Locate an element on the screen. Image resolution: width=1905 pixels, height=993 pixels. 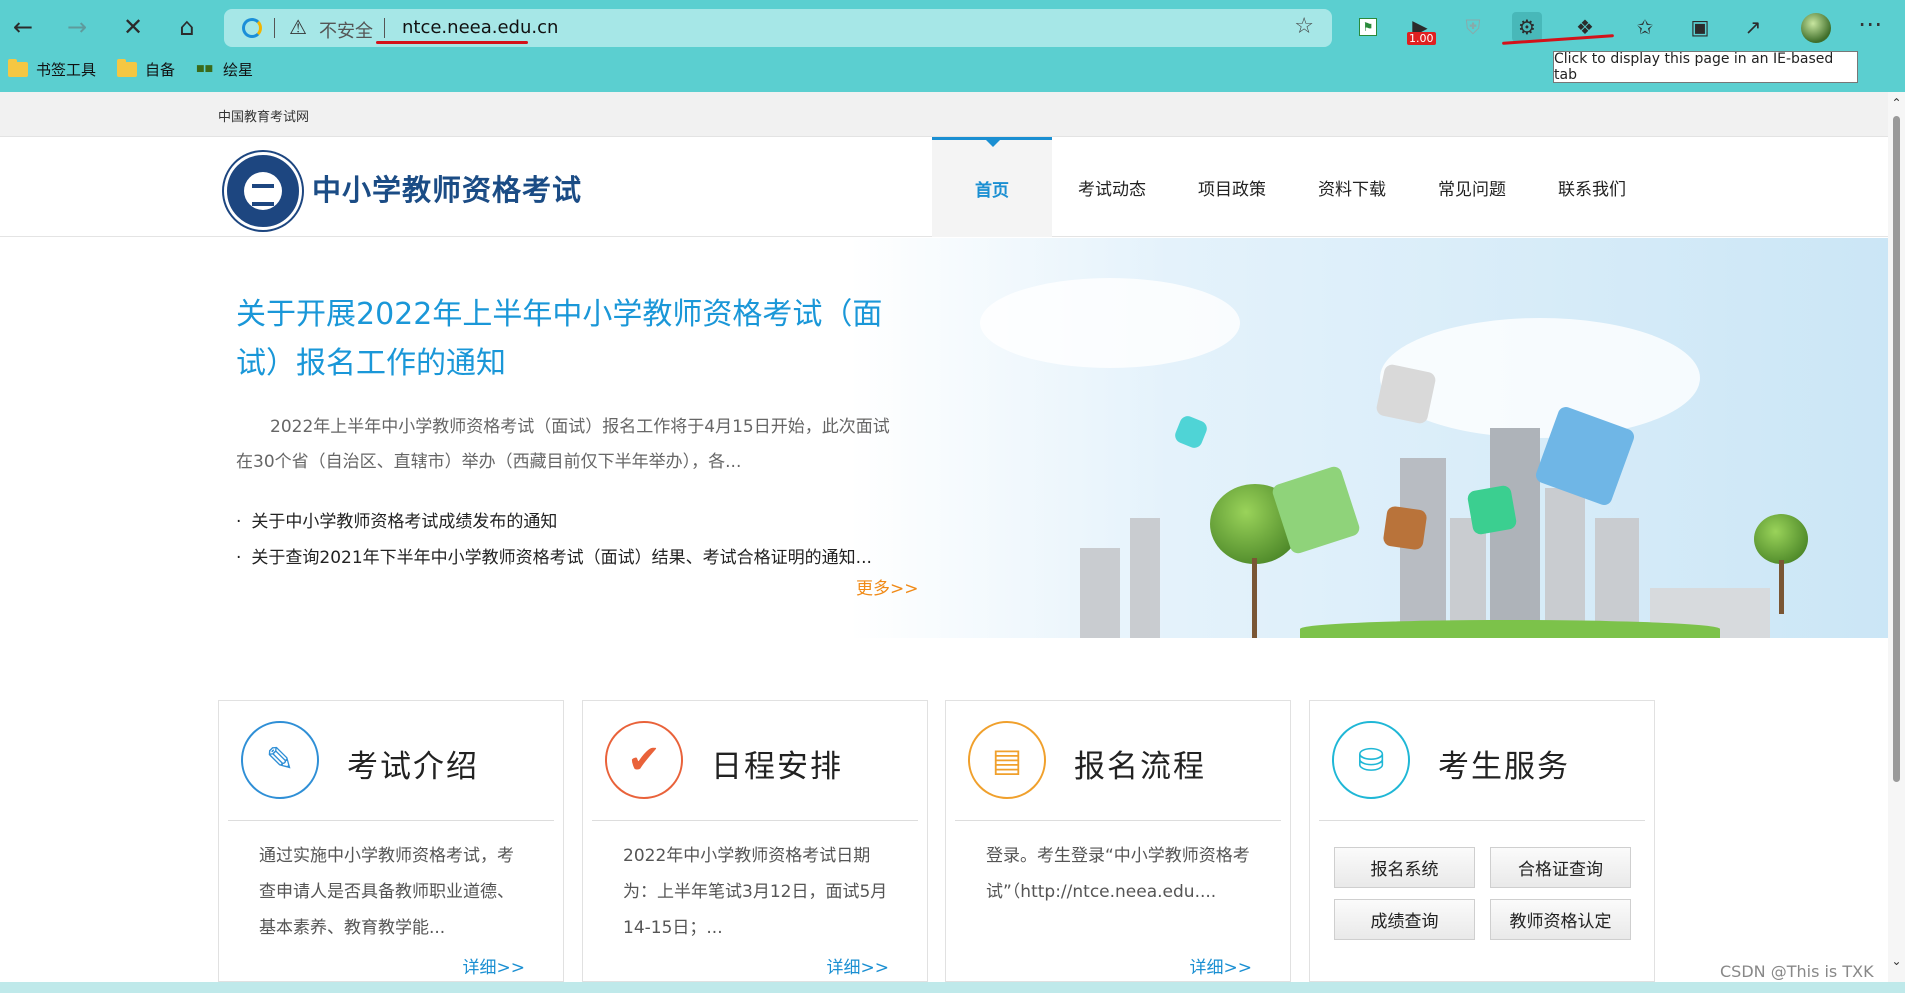
more-news-link: 更多>> is located at coordinates (887, 586).